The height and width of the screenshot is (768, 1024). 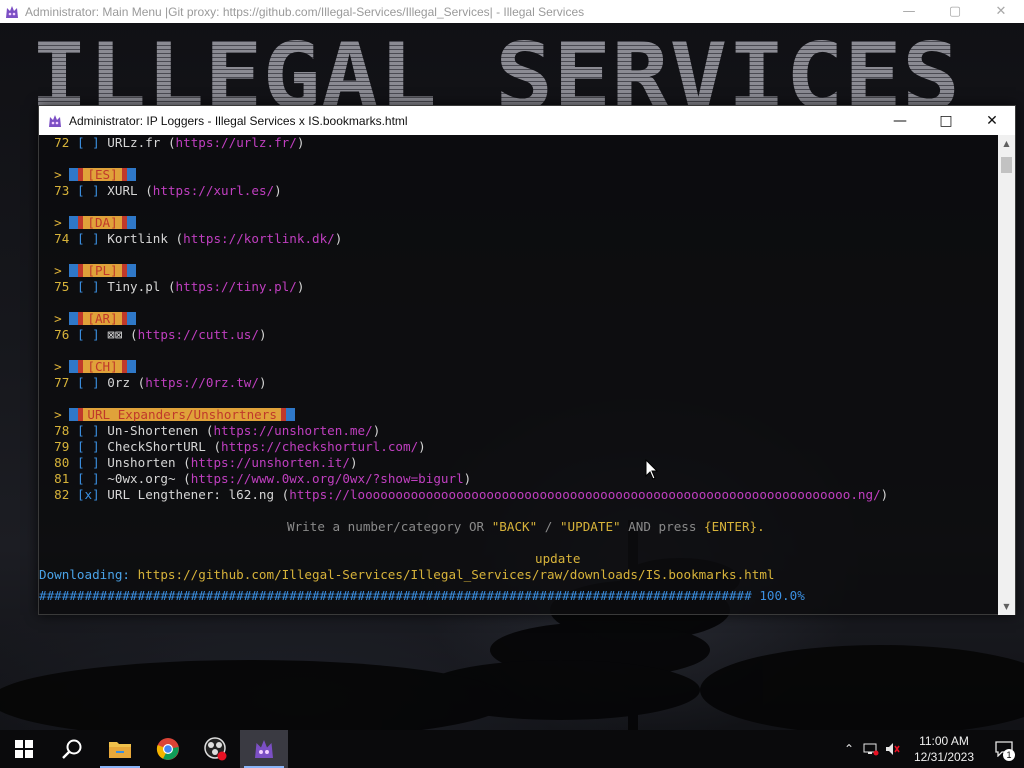 I want to click on obs-icon, so click(x=215, y=749).